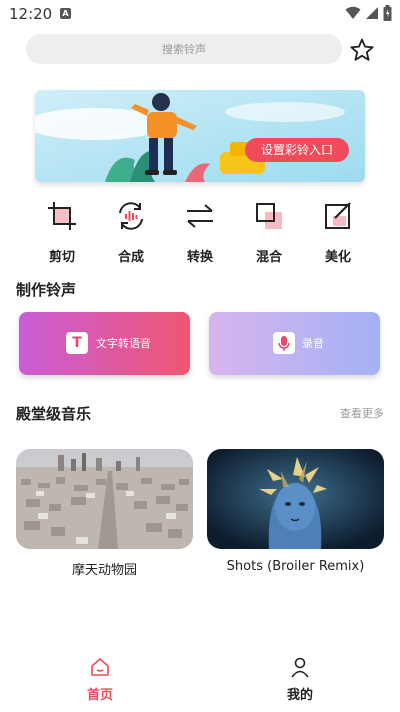 Image resolution: width=400 pixels, height=712 pixels. Describe the element at coordinates (297, 150) in the screenshot. I see `set-ringtone-button: 设置彩铃入口` at that location.